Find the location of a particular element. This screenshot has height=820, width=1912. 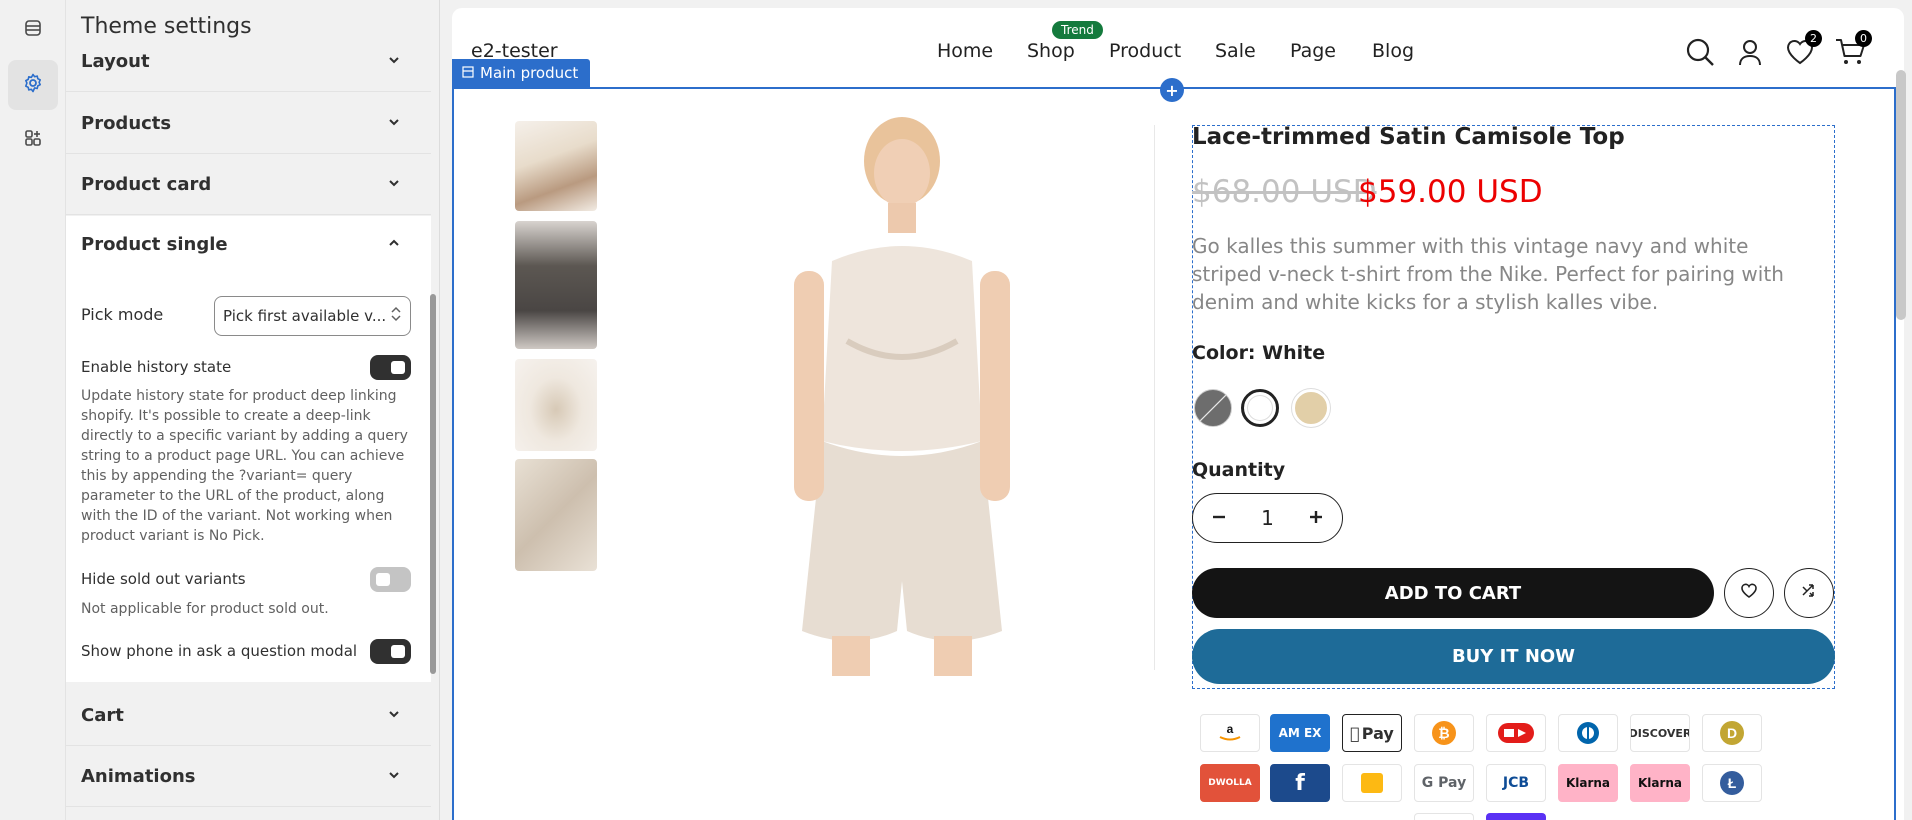

section-products: Products is located at coordinates (248, 124).